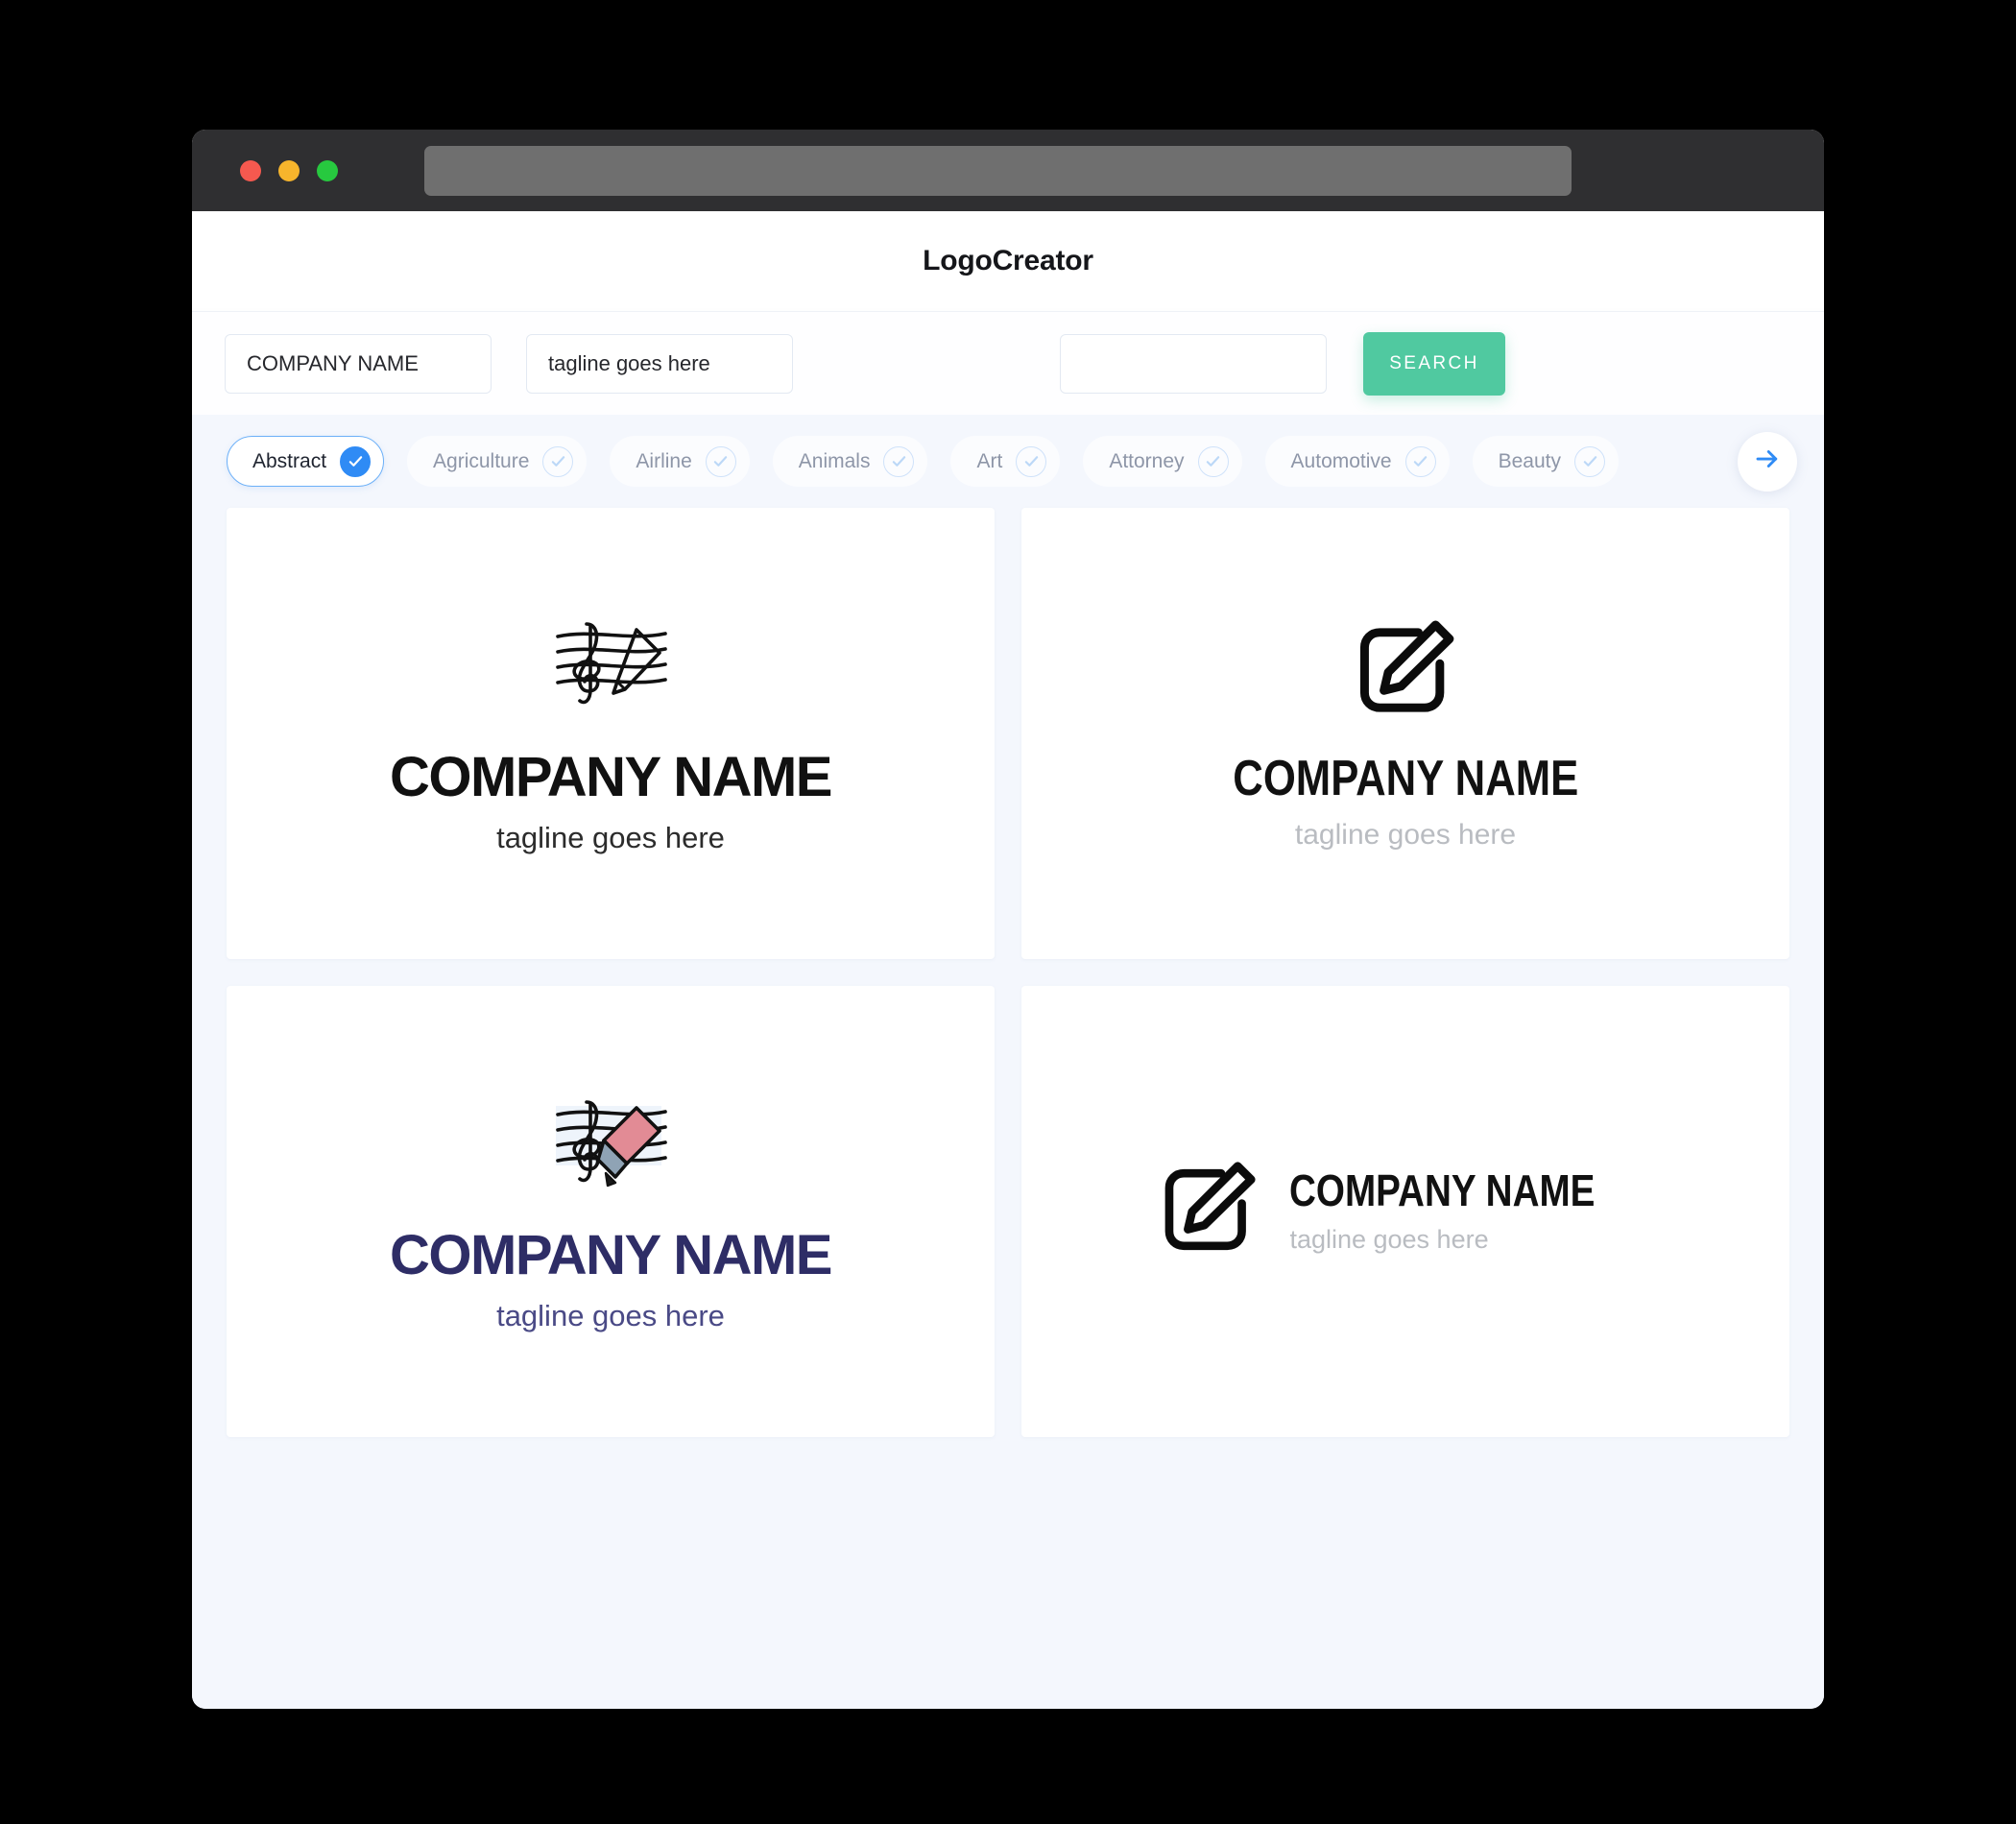 The height and width of the screenshot is (1824, 2016). I want to click on category-chip-art: Art, so click(1006, 461).